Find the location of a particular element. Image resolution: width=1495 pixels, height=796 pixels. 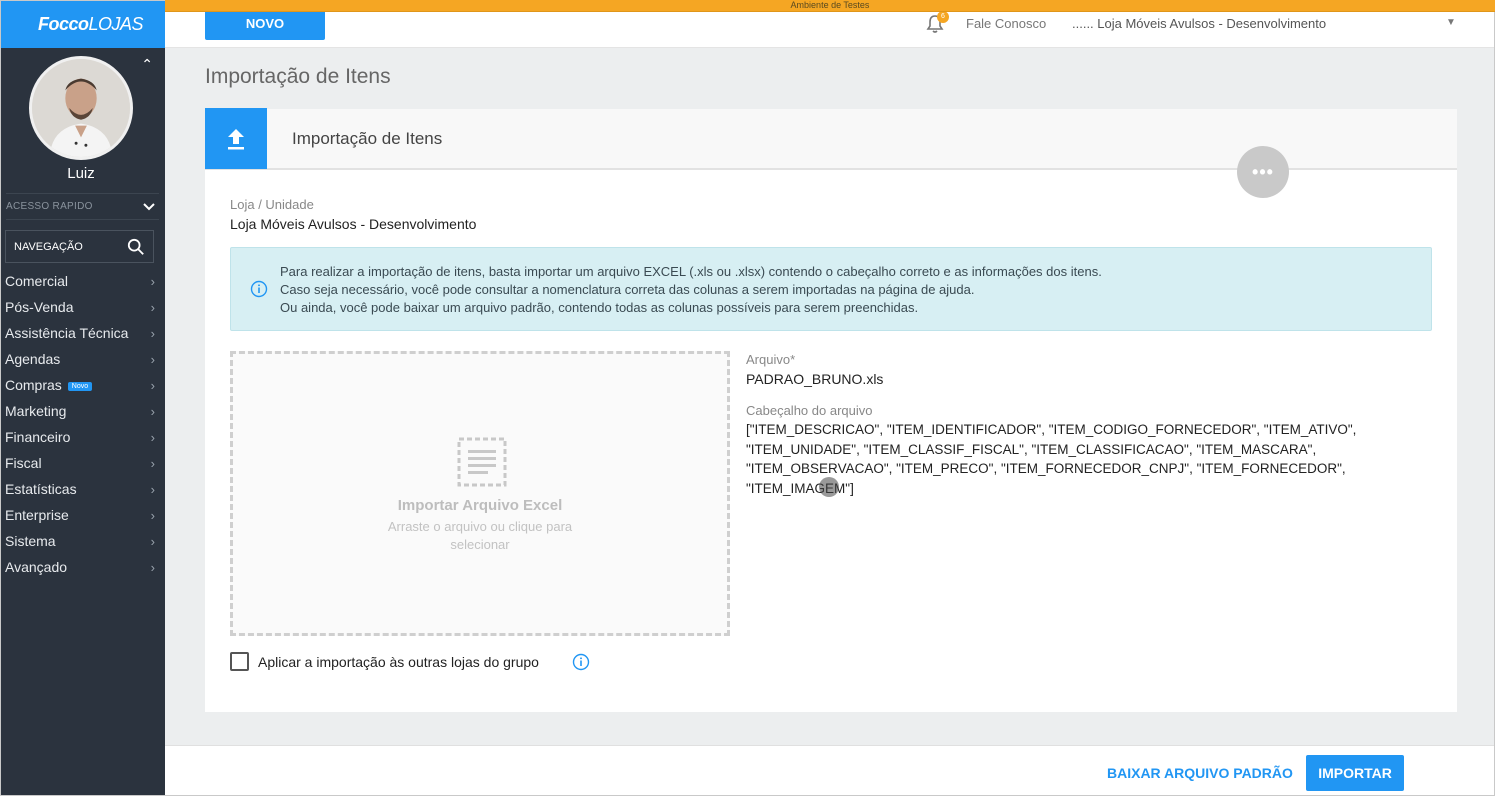

environment-banner: Ambiente de Testes is located at coordinates (830, 6).